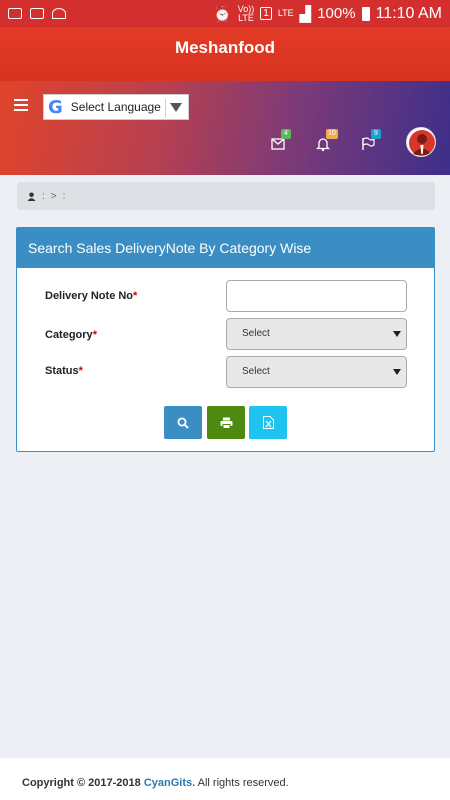  I want to click on notifications-button: 10, so click(326, 140).